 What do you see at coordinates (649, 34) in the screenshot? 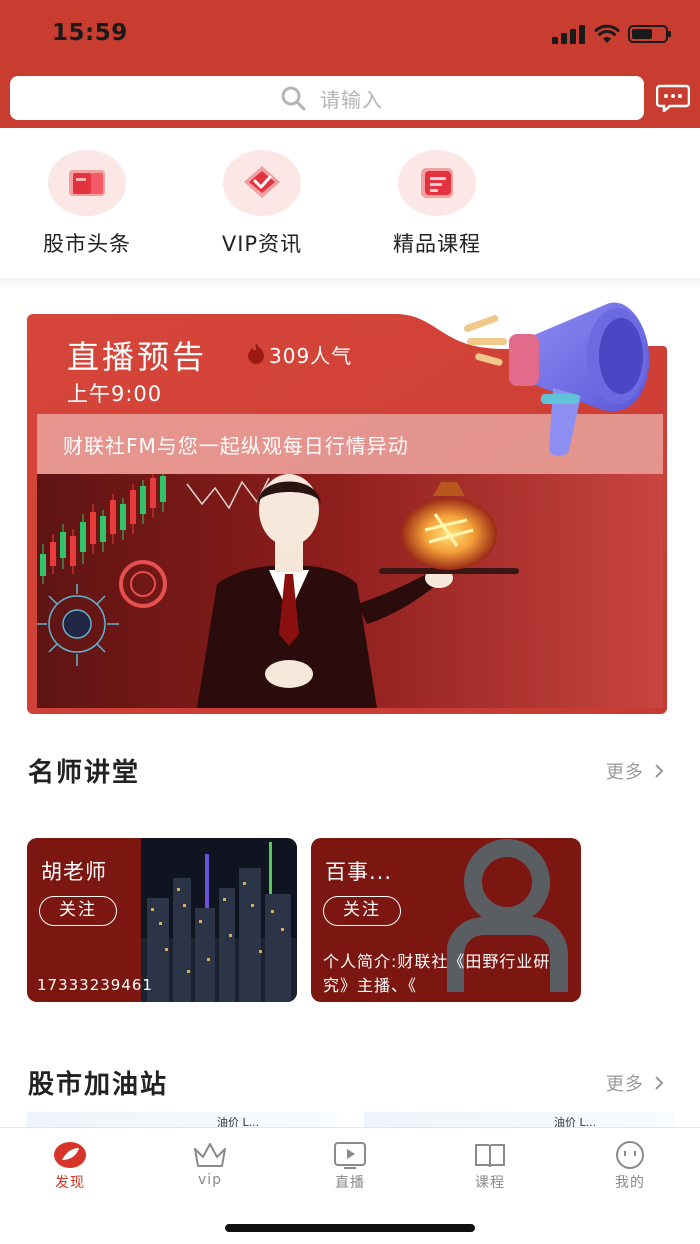
I see `battery-icon` at bounding box center [649, 34].